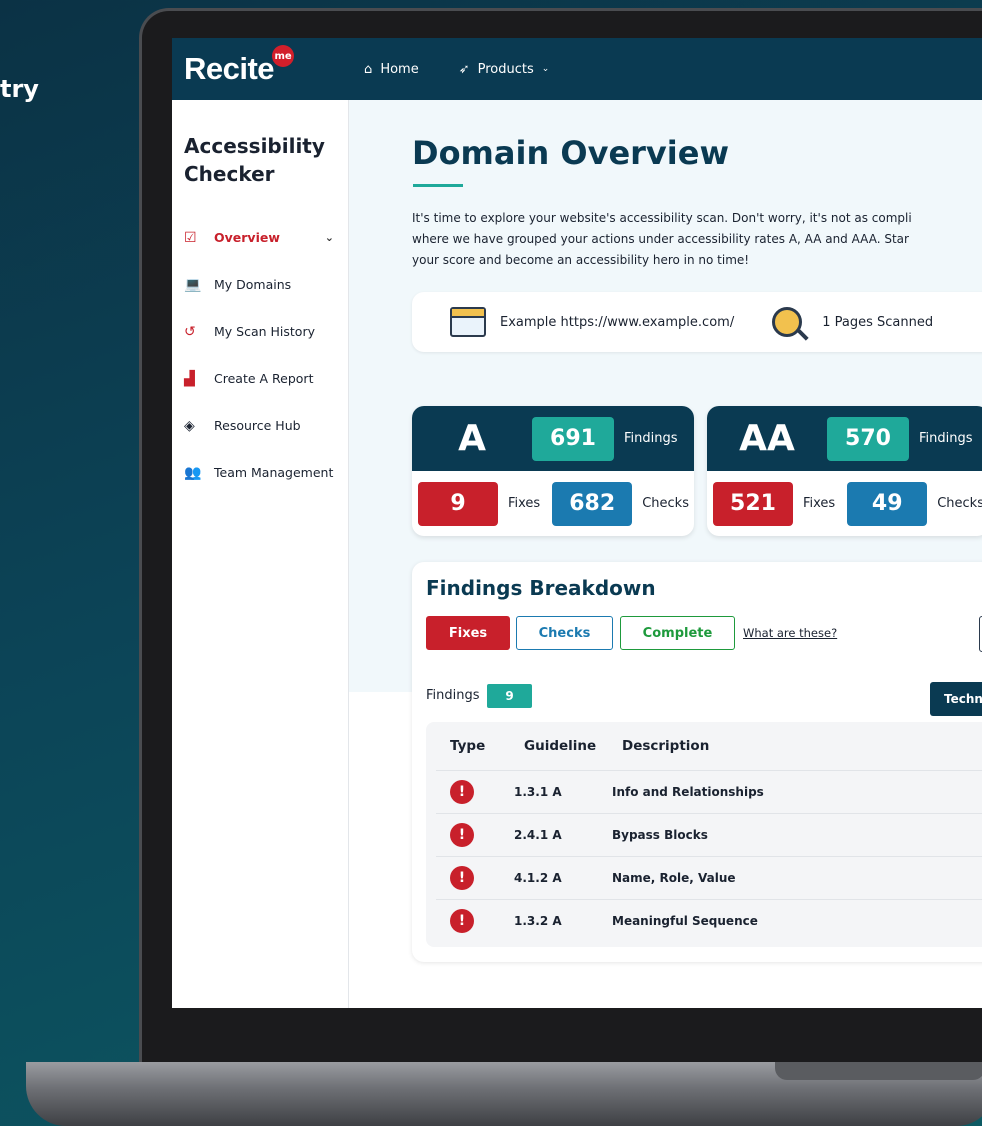  I want to click on nav-products-label: Products, so click(505, 69).